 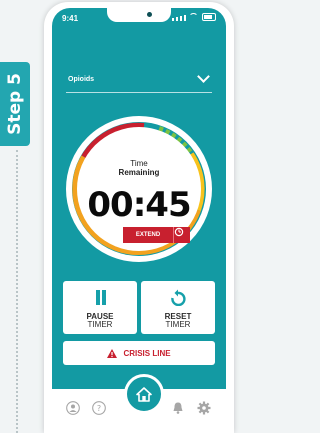 I want to click on status-icons, so click(x=194, y=17).